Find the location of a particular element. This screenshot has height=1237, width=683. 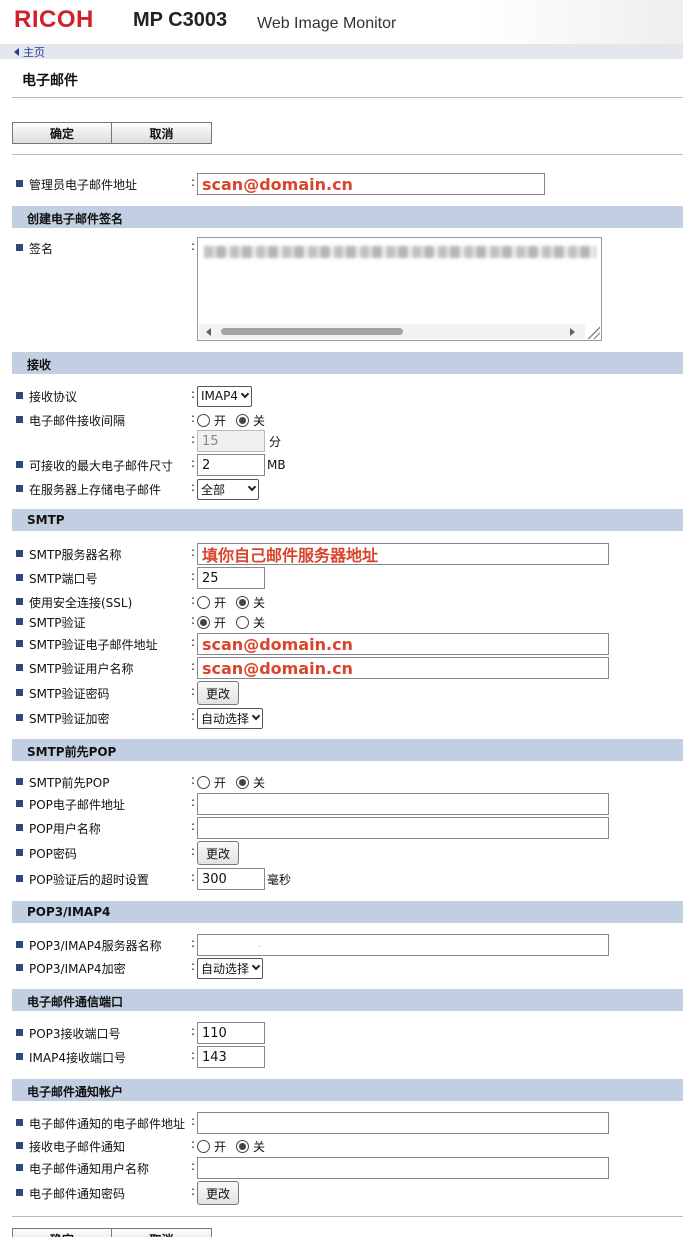

admin-email-row: 管理员电子邮件地址 : scan@domain.cn is located at coordinates (341, 184).